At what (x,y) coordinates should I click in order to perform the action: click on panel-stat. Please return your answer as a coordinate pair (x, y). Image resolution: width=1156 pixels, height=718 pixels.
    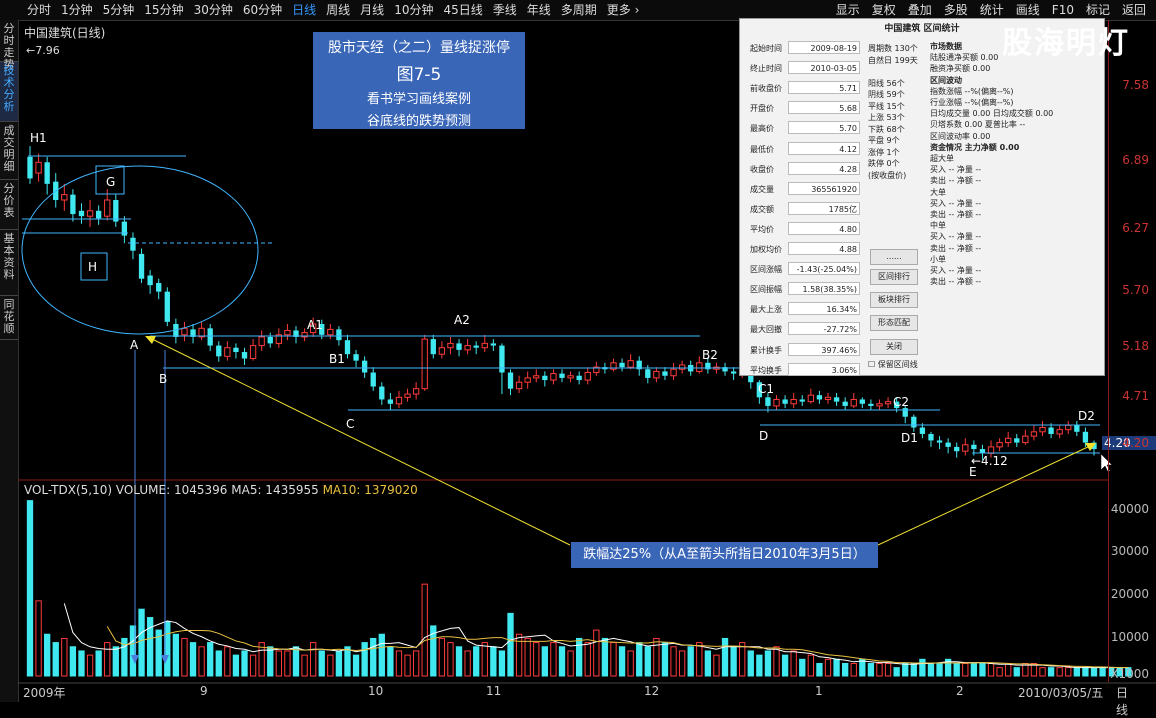
    Looking at the image, I should click on (893, 72).